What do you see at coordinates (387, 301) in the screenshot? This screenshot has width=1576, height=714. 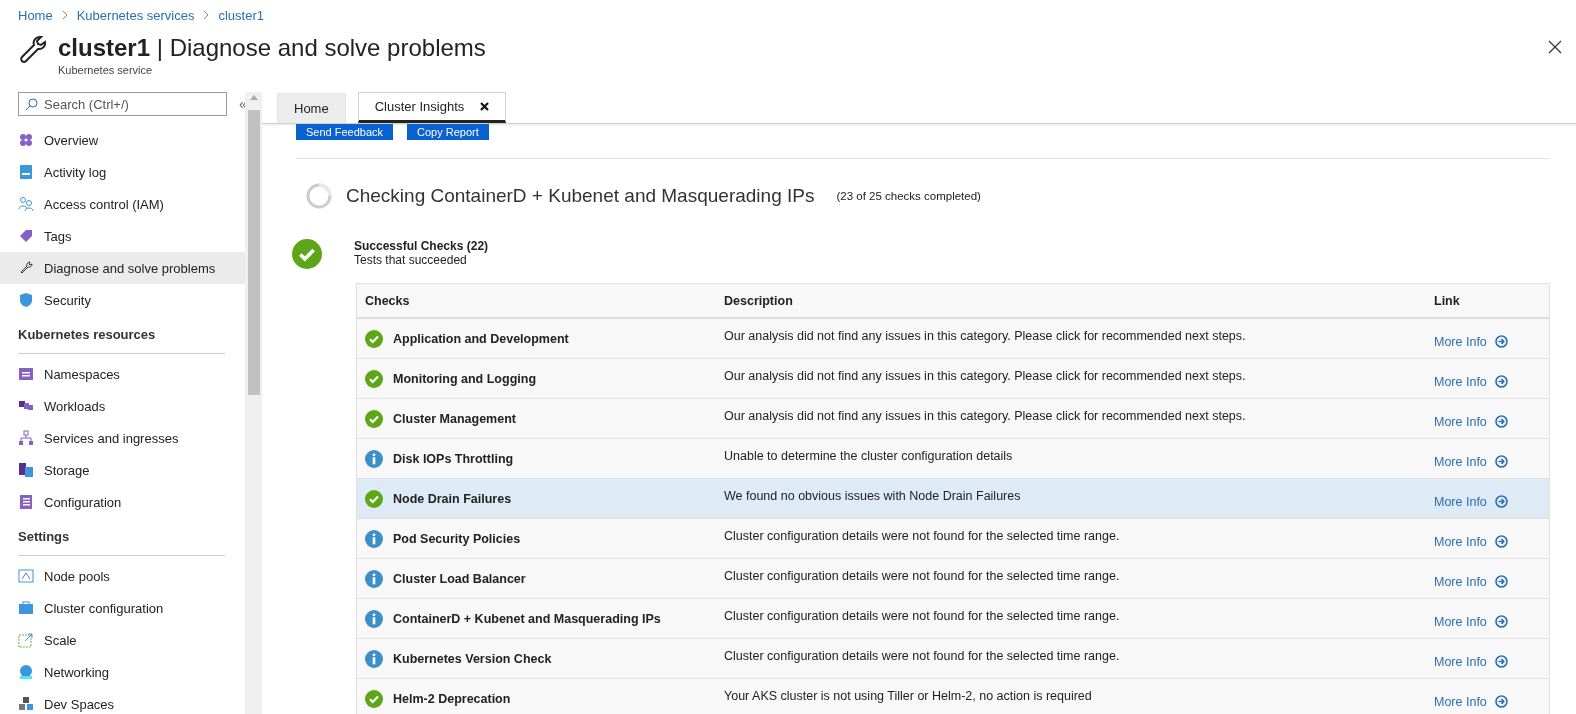 I see `column-header: Checks` at bounding box center [387, 301].